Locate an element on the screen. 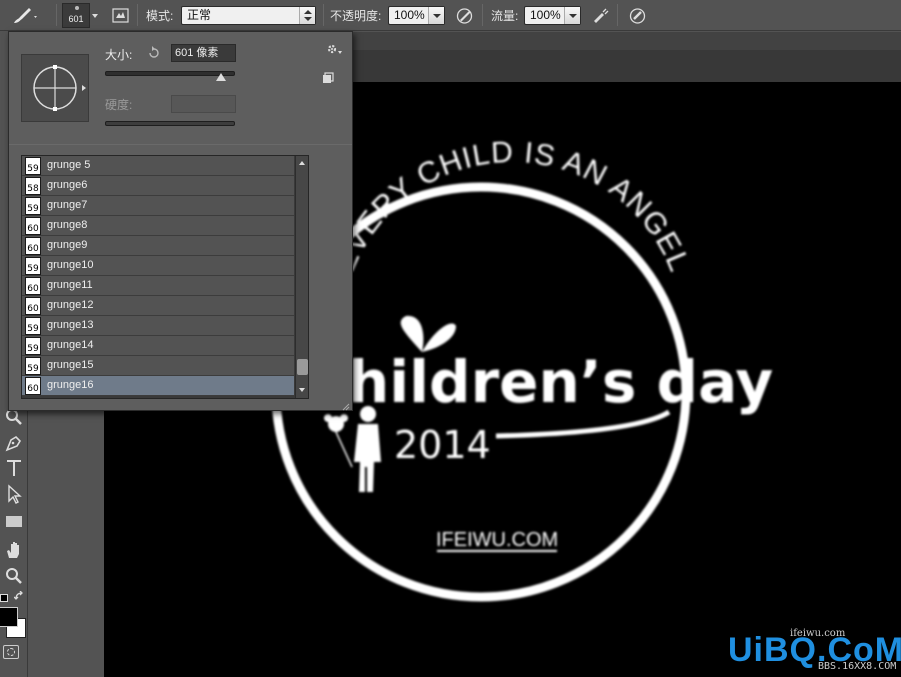  scroll-down-arrow-icon is located at coordinates (302, 390).